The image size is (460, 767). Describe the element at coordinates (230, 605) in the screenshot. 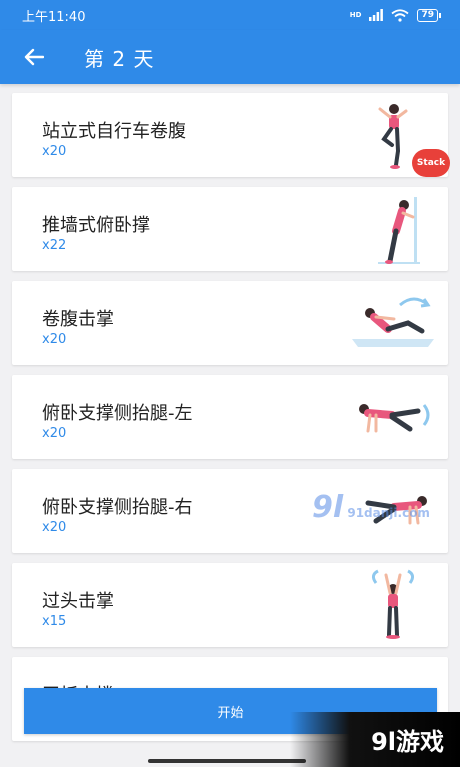

I see `exercise-card: 过头击掌 x15` at that location.